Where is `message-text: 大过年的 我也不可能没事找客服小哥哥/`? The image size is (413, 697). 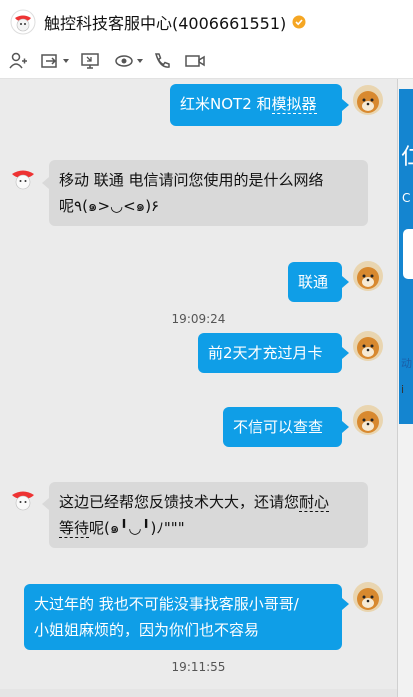
message-text: 大过年的 我也不可能没事找客服小哥哥/ is located at coordinates (166, 604).